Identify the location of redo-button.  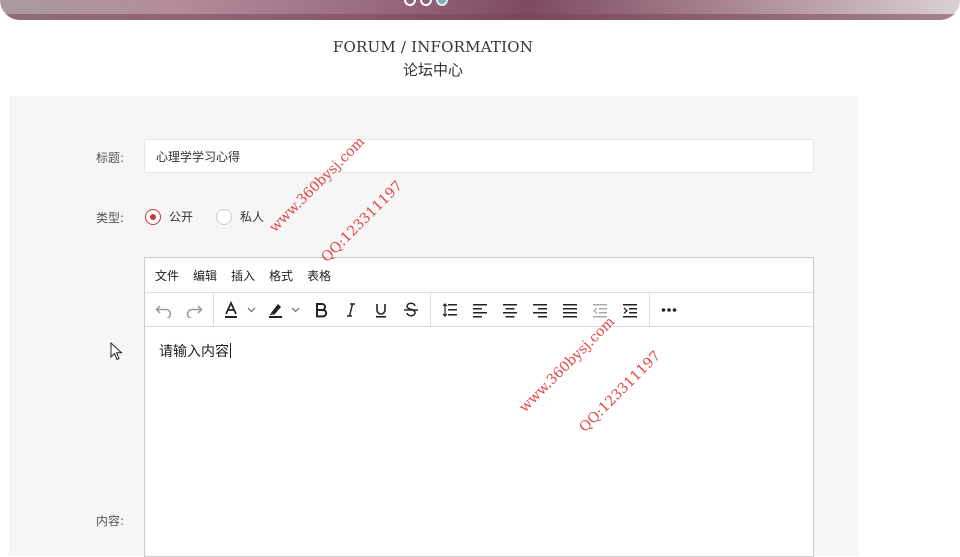
(194, 310).